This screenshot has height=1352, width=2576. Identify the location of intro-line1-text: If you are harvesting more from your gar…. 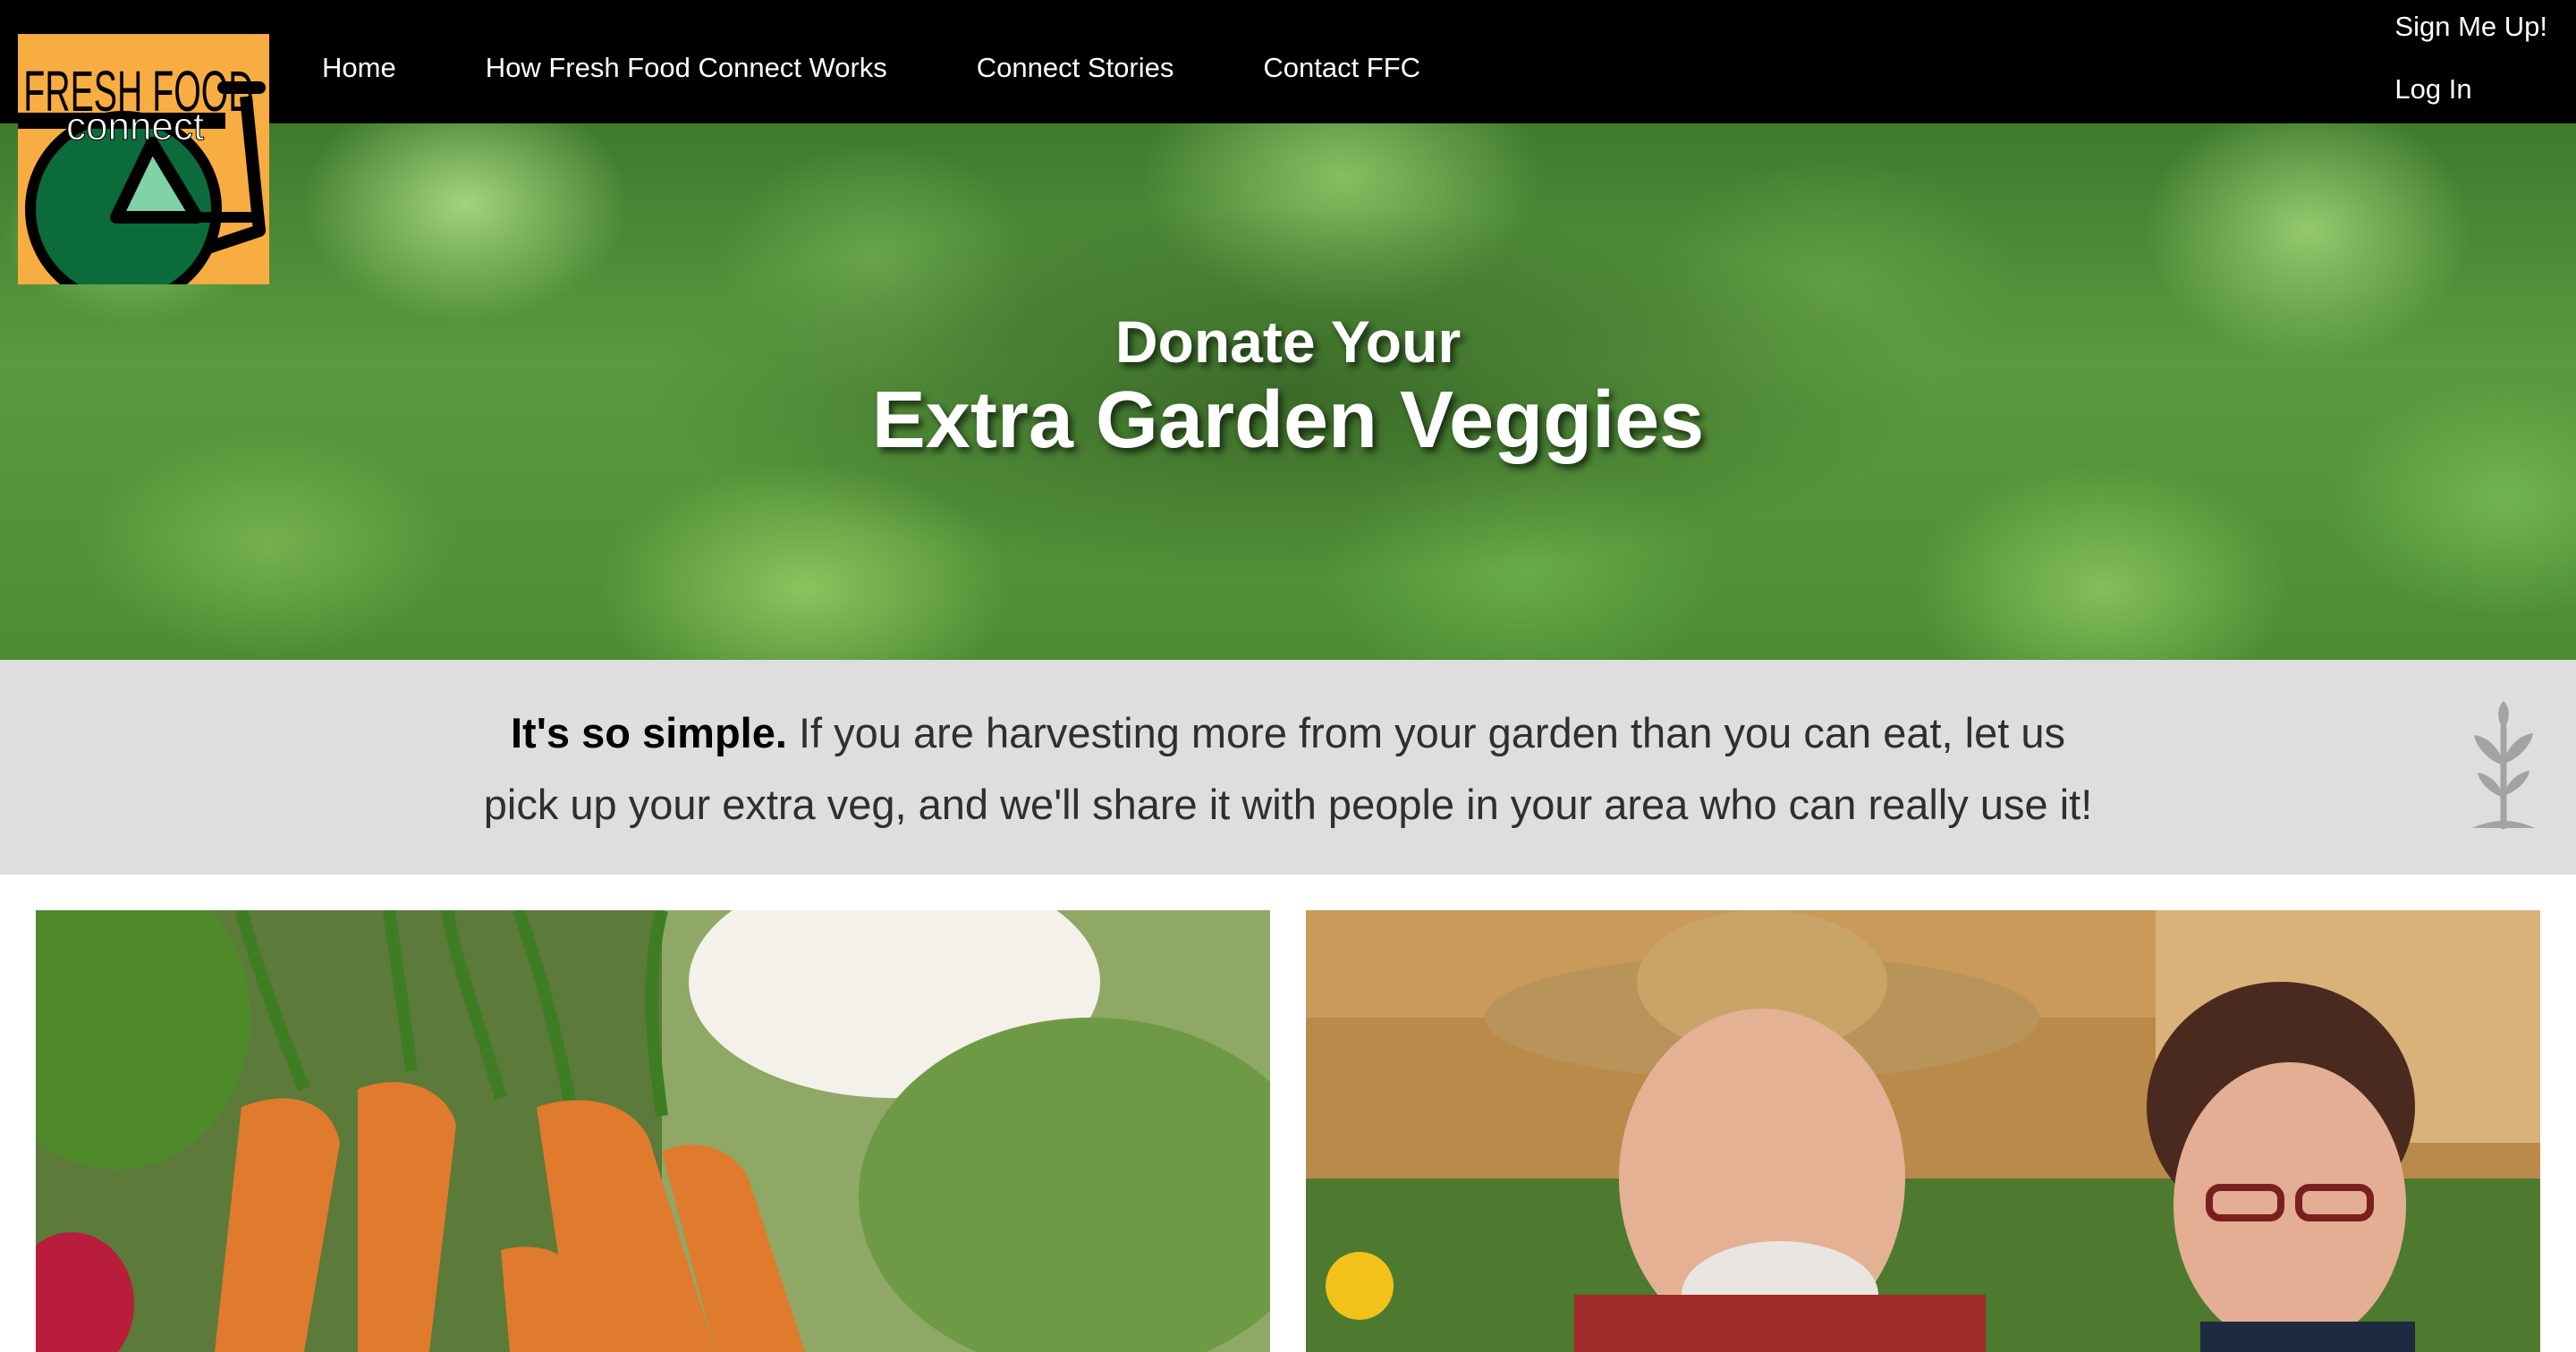
(1425, 732).